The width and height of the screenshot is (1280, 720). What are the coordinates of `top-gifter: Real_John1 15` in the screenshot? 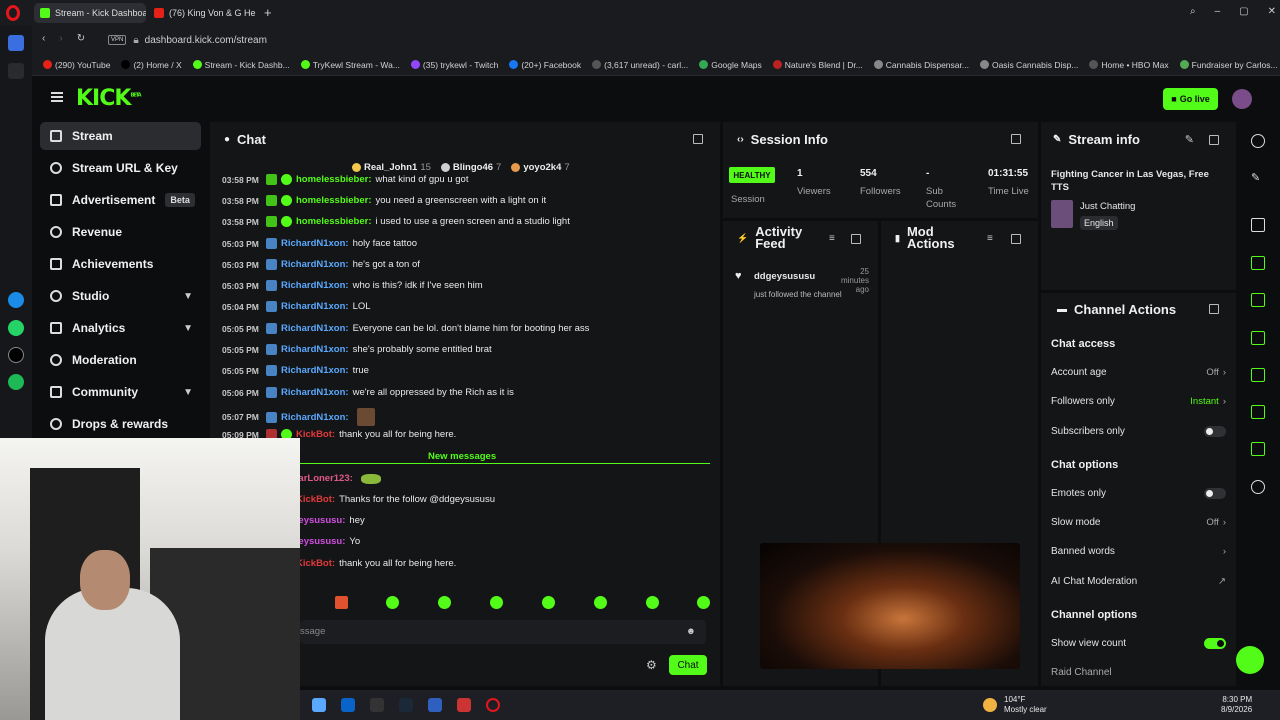 It's located at (391, 167).